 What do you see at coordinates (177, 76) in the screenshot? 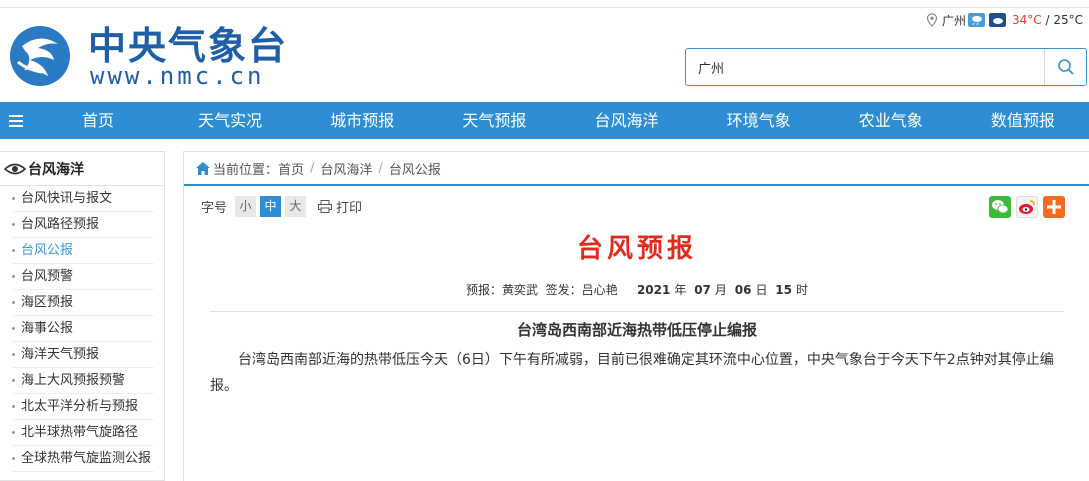
I see `logo-url-text: www.nmc.cn` at bounding box center [177, 76].